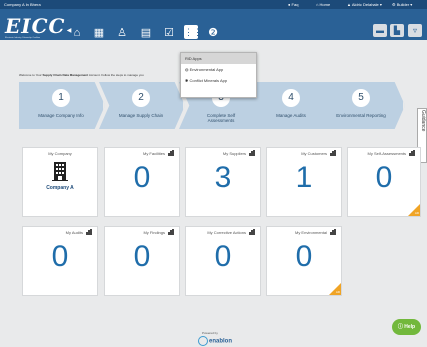 The image size is (427, 347). Describe the element at coordinates (218, 69) in the screenshot. I see `menu-item-environmental-app: ◍ Environmental App` at that location.